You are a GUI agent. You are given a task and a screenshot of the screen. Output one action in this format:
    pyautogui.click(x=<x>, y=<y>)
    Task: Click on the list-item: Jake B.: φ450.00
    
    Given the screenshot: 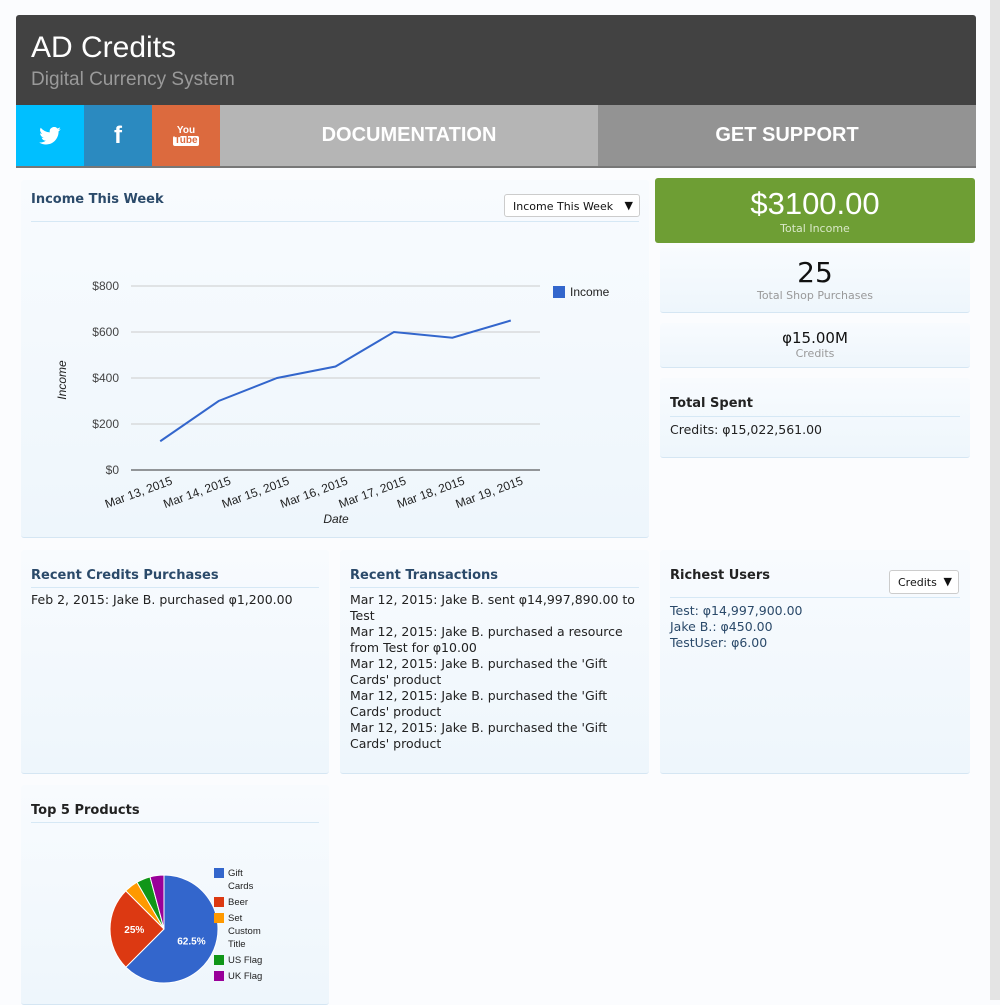 What is the action you would take?
    pyautogui.click(x=721, y=626)
    